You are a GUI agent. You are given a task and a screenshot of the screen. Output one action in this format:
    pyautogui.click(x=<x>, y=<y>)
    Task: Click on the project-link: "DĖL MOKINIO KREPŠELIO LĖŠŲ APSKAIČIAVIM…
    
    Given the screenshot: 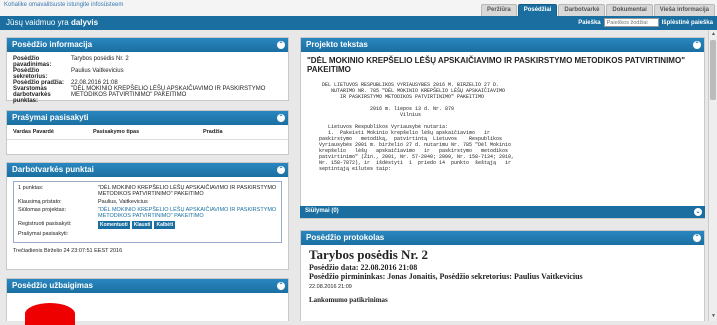 What is the action you would take?
    pyautogui.click(x=187, y=213)
    